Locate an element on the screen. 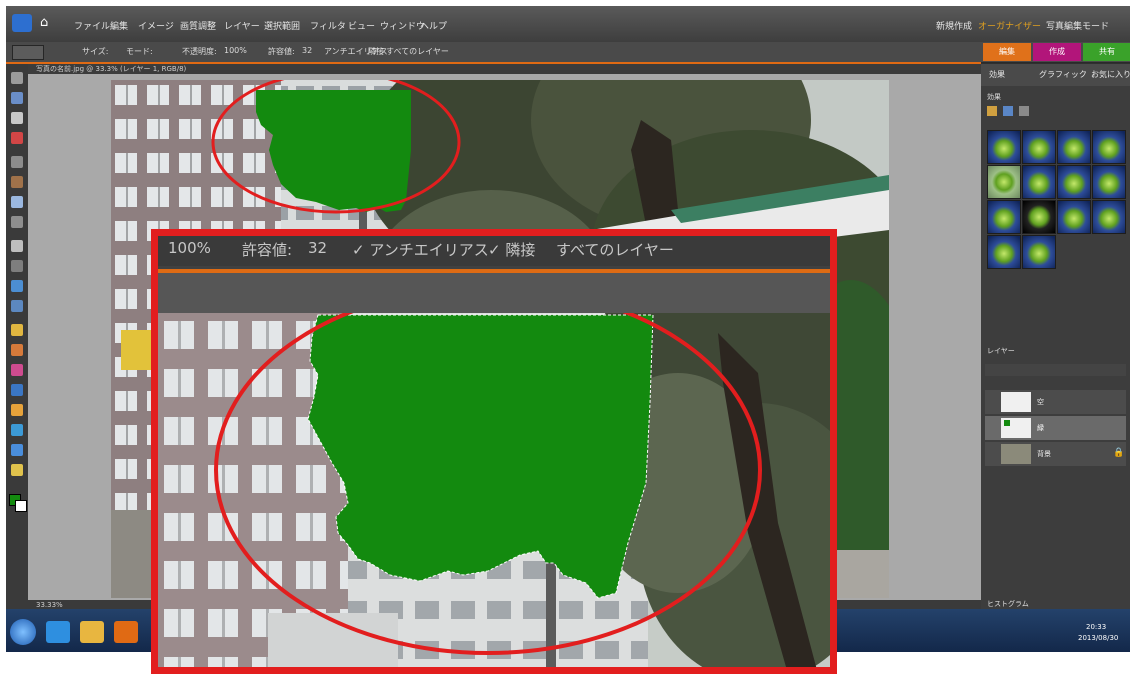  tab-share: 共有 is located at coordinates (1106, 52).